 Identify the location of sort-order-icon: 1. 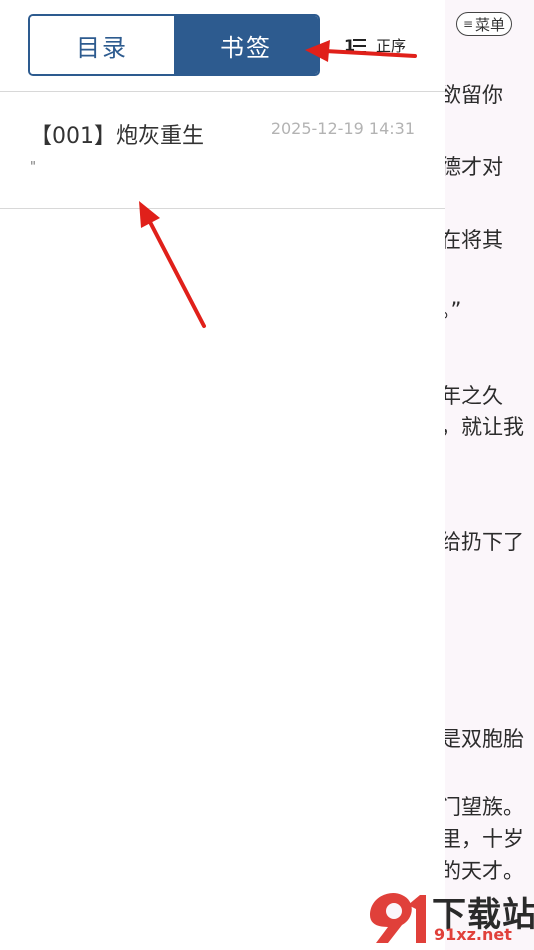
(355, 45).